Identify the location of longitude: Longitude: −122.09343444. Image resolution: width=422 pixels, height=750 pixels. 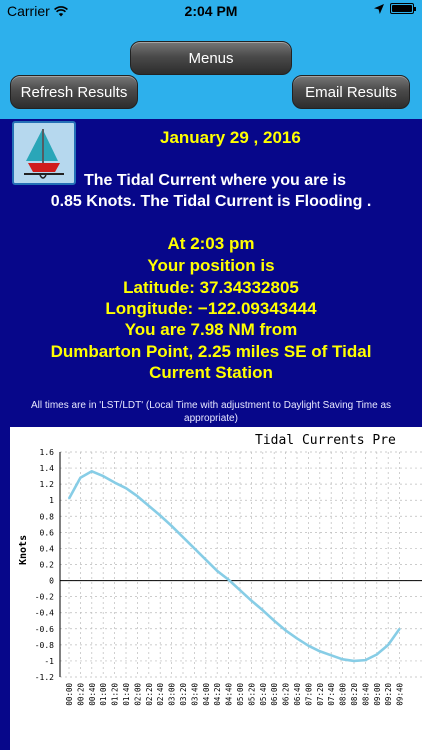
(211, 308).